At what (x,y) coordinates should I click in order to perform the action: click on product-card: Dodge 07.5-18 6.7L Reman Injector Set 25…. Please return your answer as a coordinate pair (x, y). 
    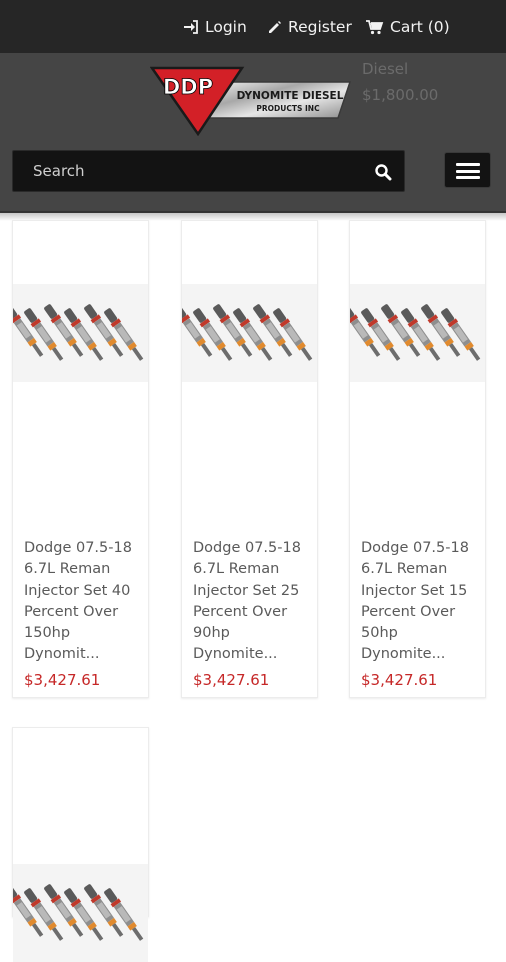
    Looking at the image, I should click on (249, 459).